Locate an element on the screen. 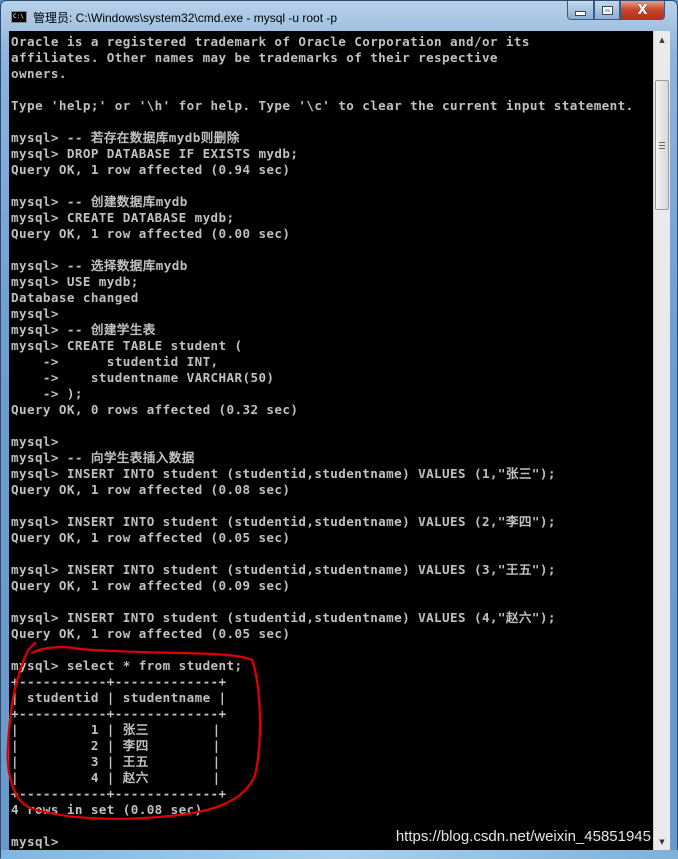 This screenshot has width=678, height=859. console-line: -> studentname VARCHAR(50) is located at coordinates (143, 377).